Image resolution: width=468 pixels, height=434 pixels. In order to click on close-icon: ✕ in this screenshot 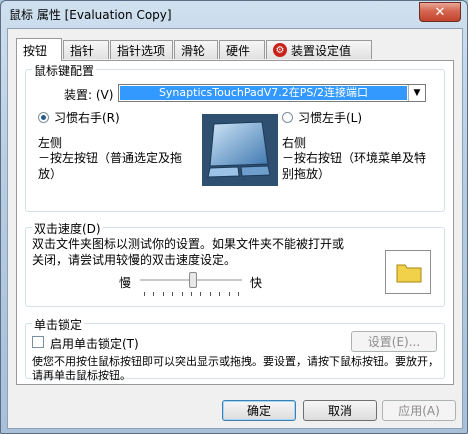, I will do `click(440, 12)`.